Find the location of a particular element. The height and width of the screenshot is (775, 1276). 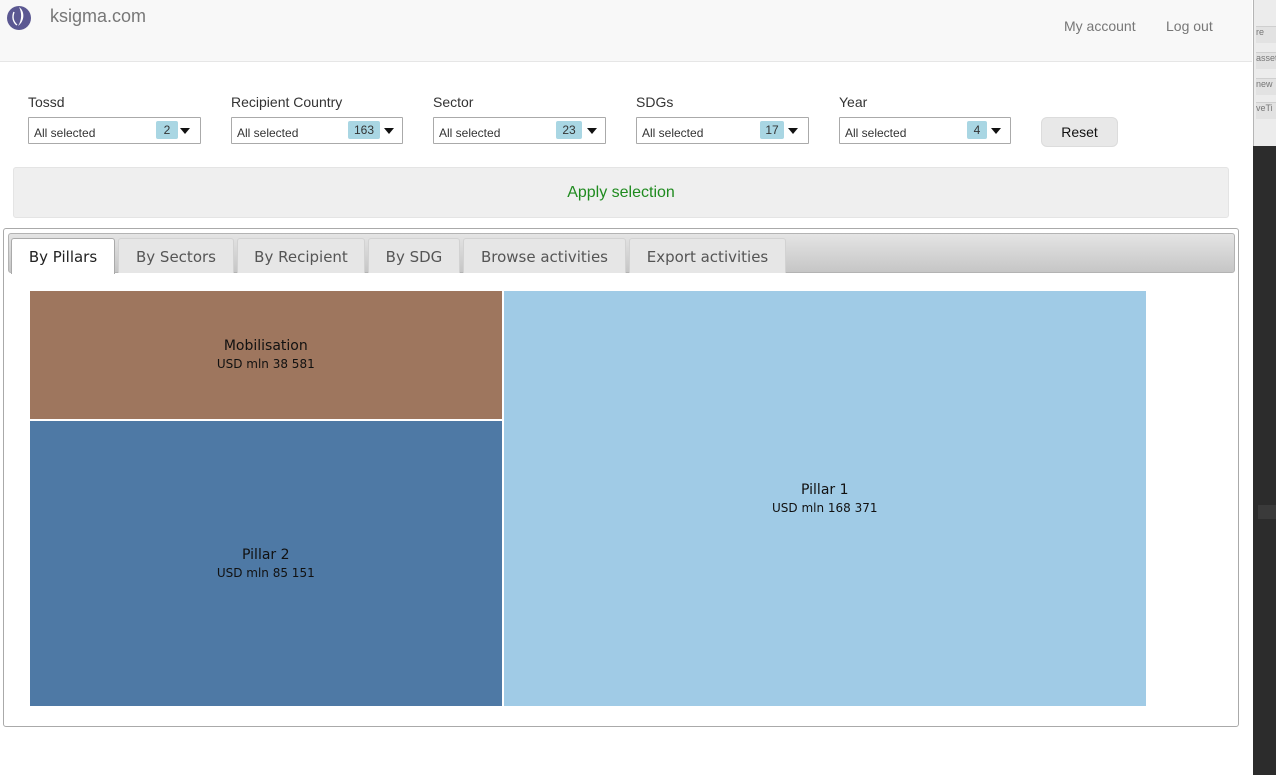

selected-count-badge: 163 is located at coordinates (364, 130).